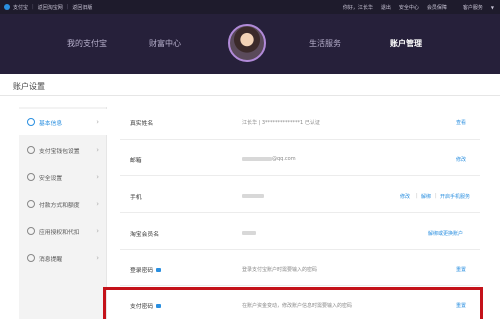 This screenshot has width=500, height=319. What do you see at coordinates (405, 196) in the screenshot?
I see `modify-phone-link: 修改` at bounding box center [405, 196].